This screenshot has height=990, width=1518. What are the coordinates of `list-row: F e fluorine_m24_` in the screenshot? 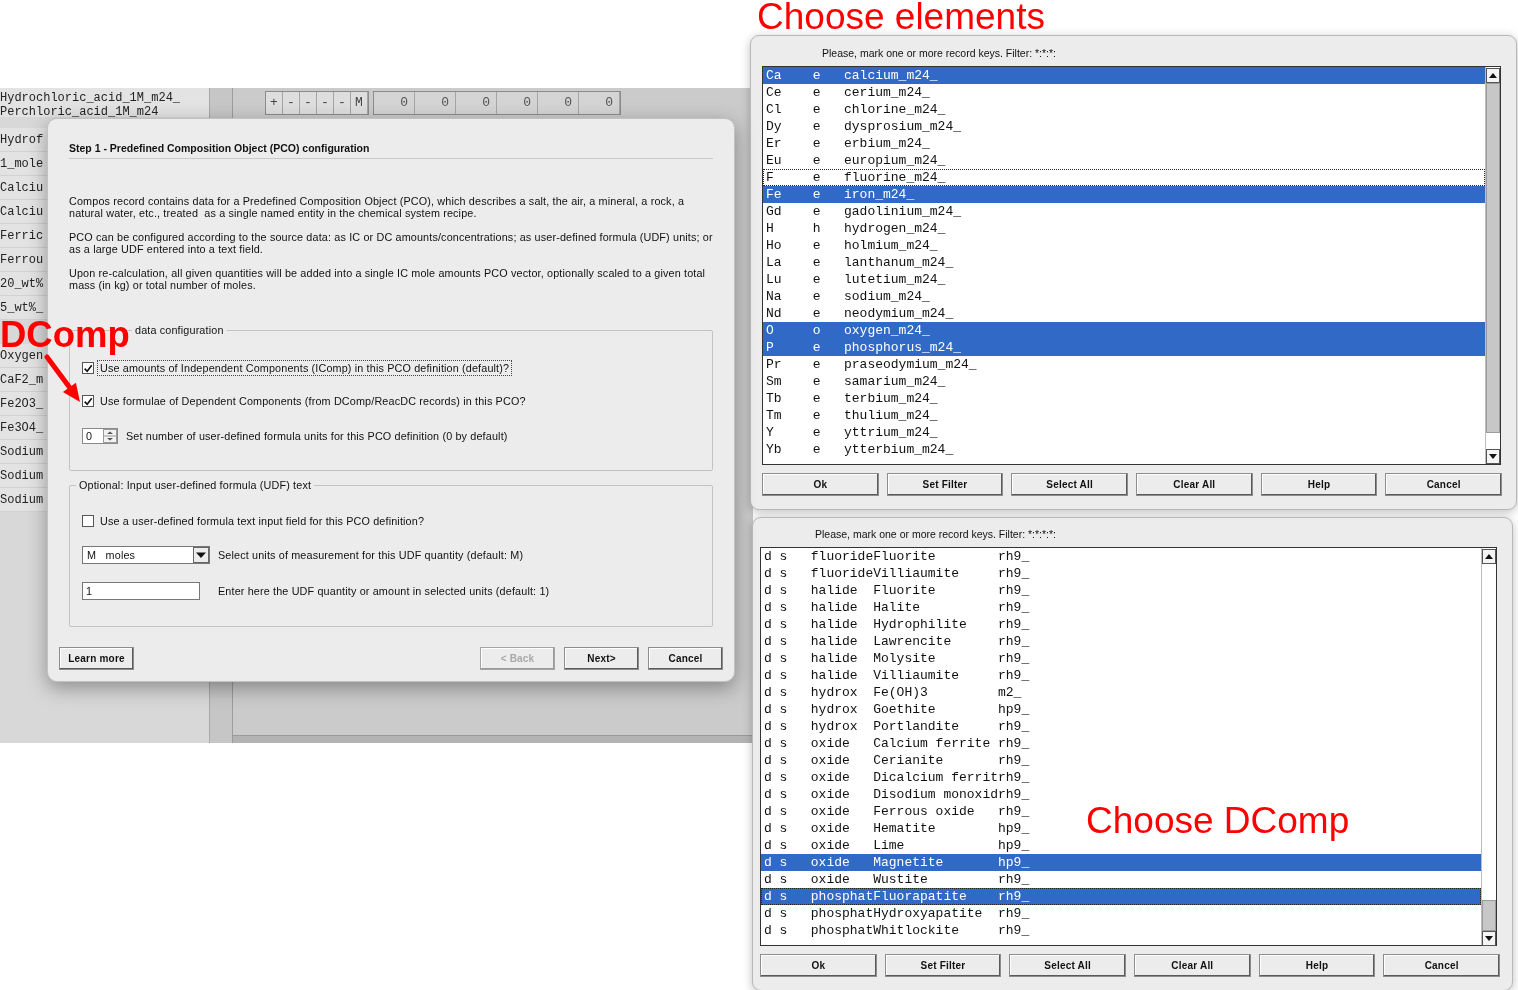 It's located at (1124, 177).